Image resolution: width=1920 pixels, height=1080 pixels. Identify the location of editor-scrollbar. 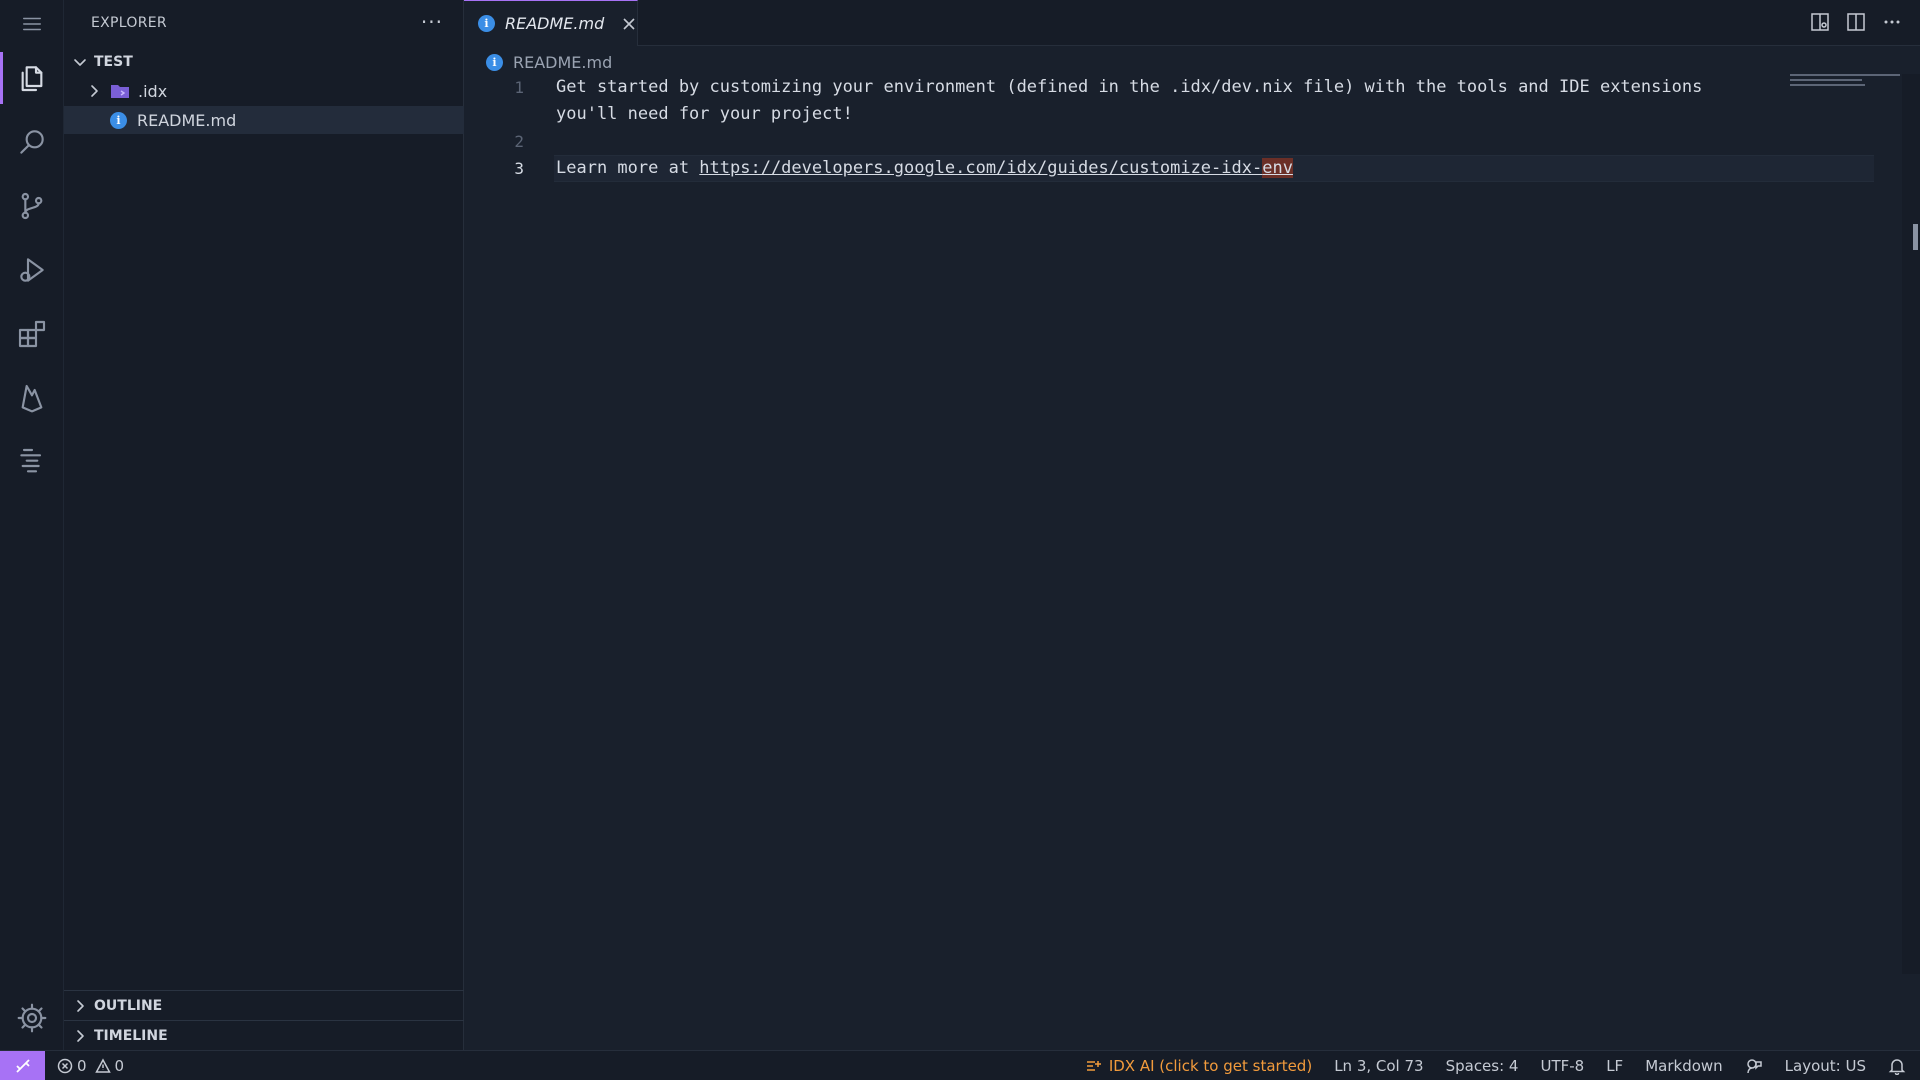
(1911, 524).